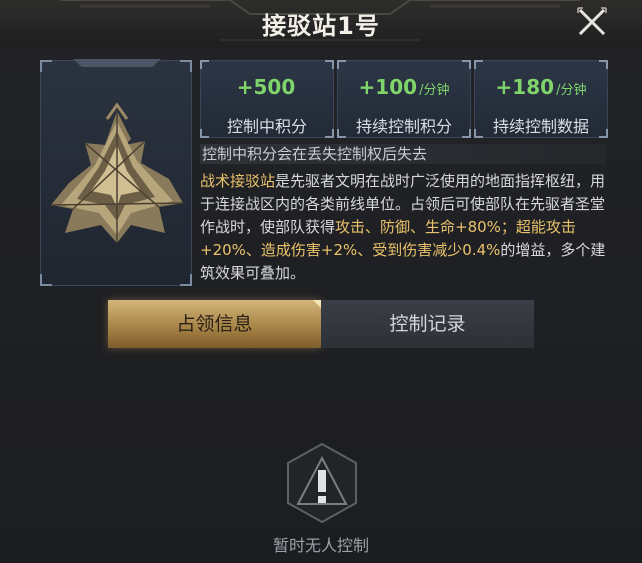 The width and height of the screenshot is (642, 563). I want to click on tab-control-records: 控制记录, so click(427, 324).